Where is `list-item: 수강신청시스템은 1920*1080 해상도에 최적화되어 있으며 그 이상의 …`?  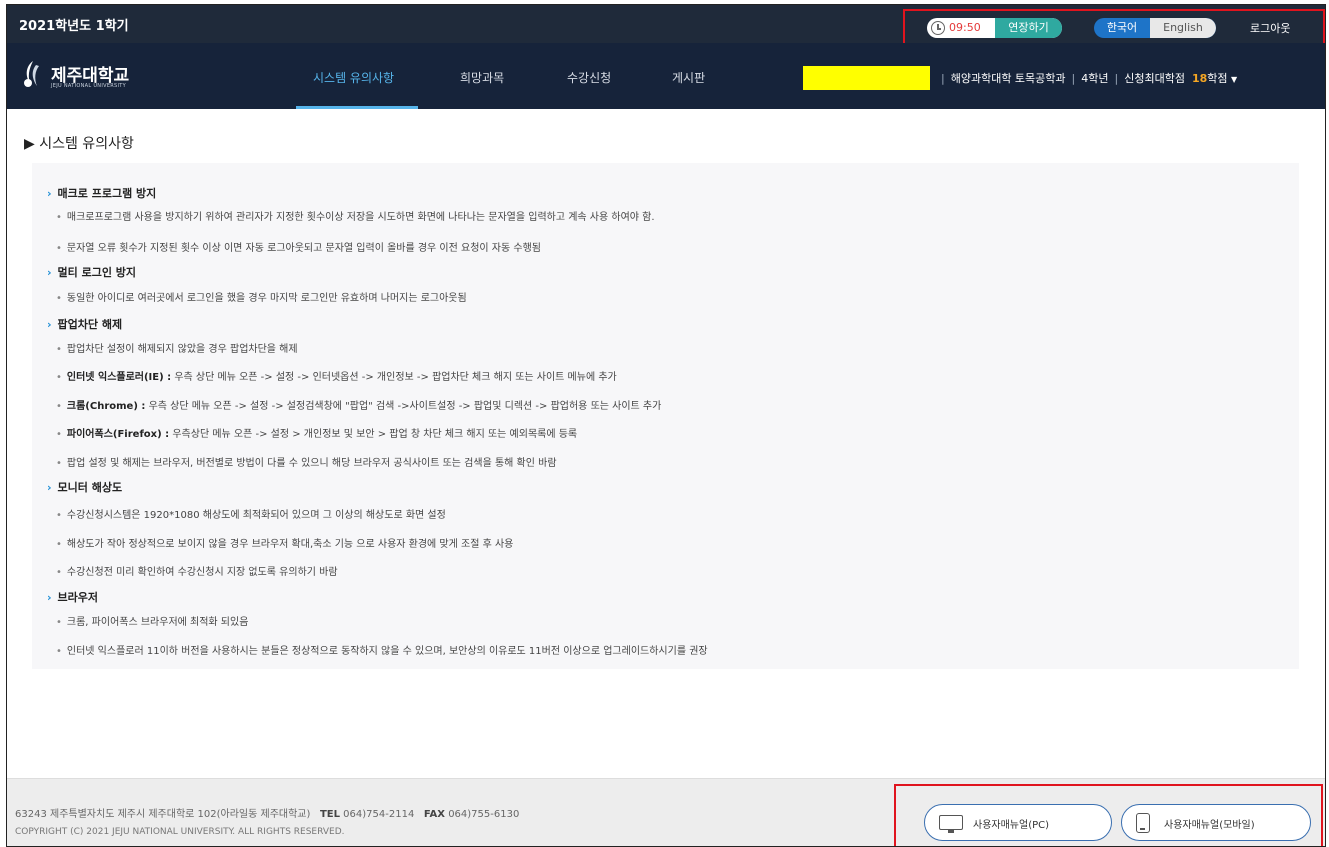
list-item: 수강신청시스템은 1920*1080 해상도에 최적화되어 있으며 그 이상의 … is located at coordinates (251, 513).